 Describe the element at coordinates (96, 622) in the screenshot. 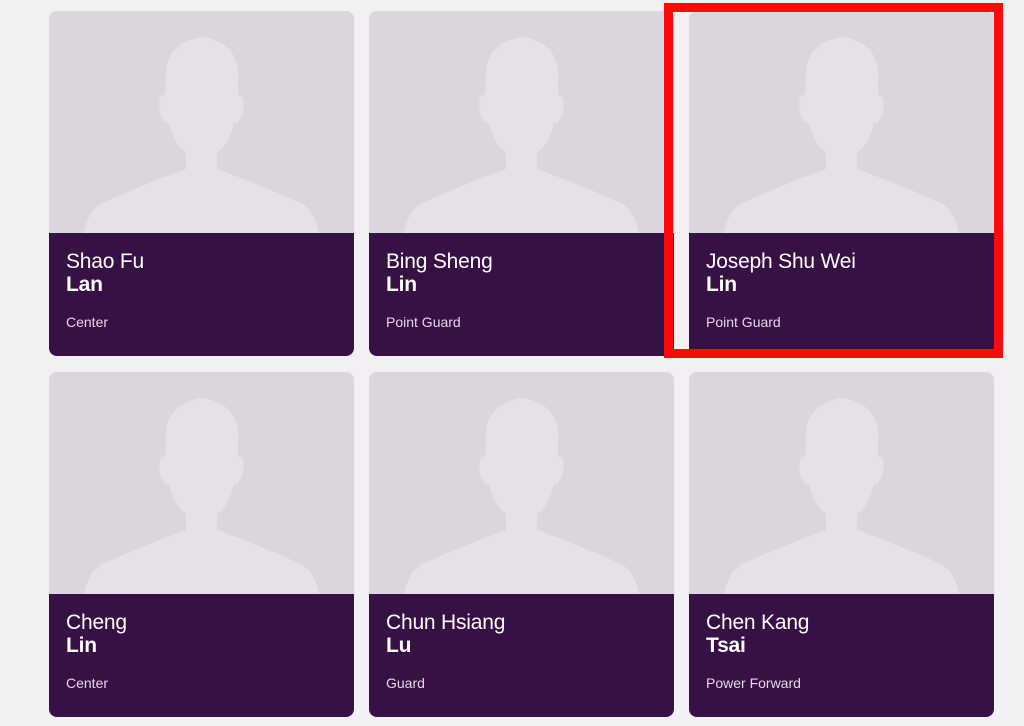

I see `player-first-name: Cheng` at that location.